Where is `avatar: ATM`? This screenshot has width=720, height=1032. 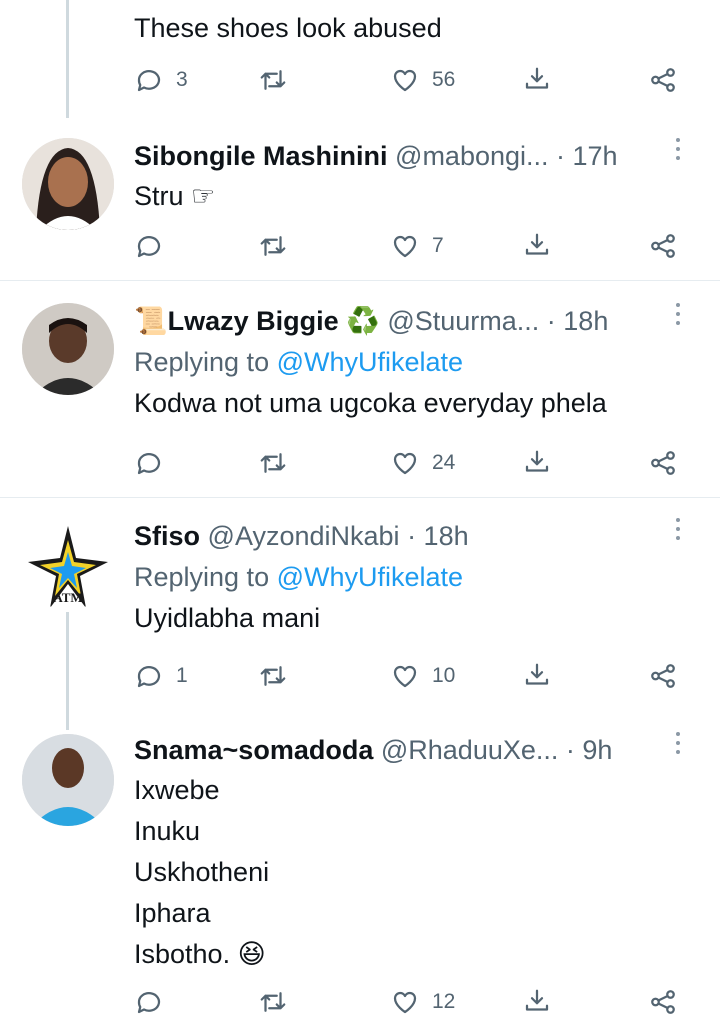
avatar: ATM is located at coordinates (68, 564).